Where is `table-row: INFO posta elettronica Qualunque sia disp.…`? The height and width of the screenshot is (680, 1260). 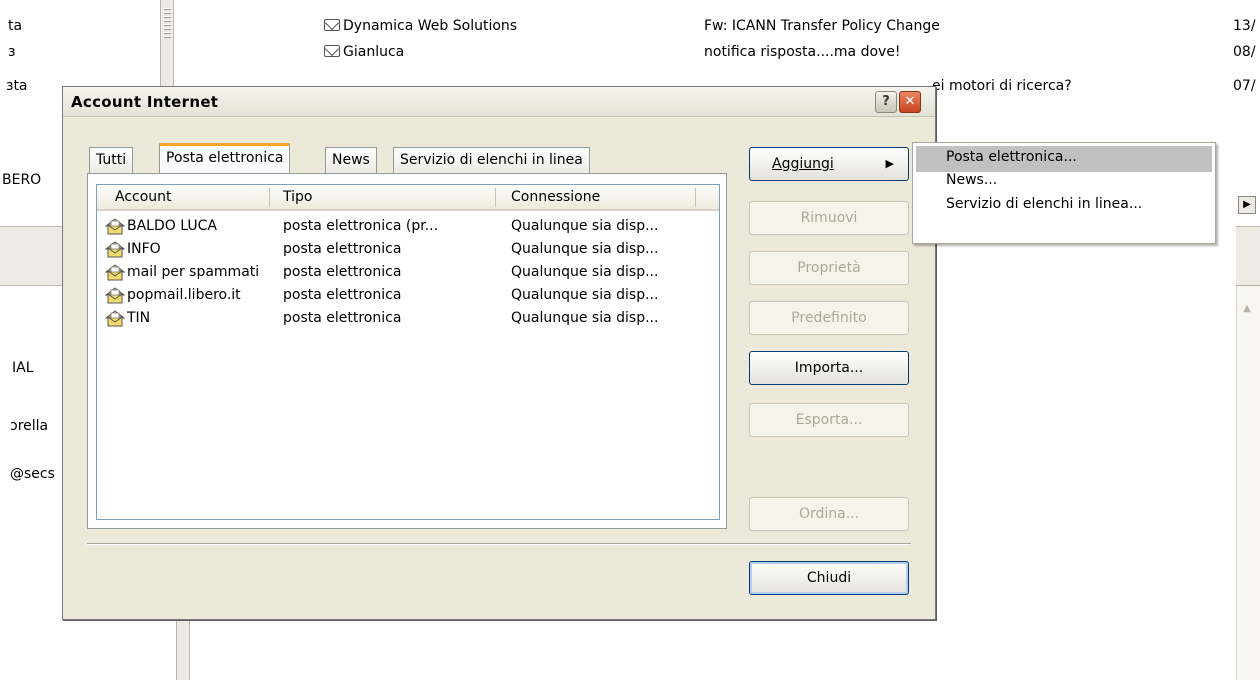 table-row: INFO posta elettronica Qualunque sia disp.… is located at coordinates (397, 250).